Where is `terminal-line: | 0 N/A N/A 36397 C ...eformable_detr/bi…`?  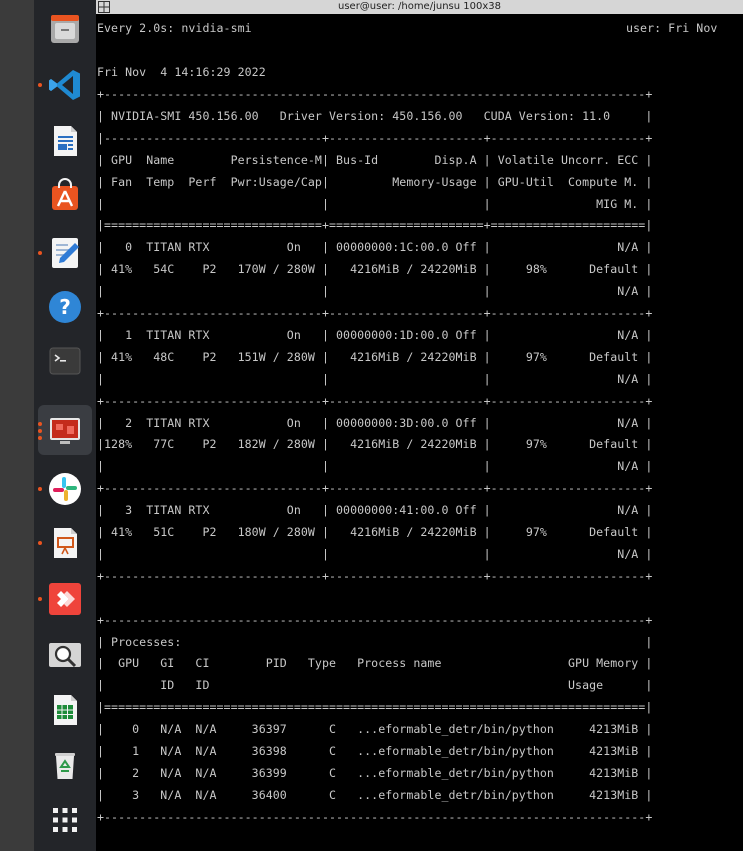 terminal-line: | 0 N/A N/A 36397 C ...eformable_detr/bi… is located at coordinates (375, 729).